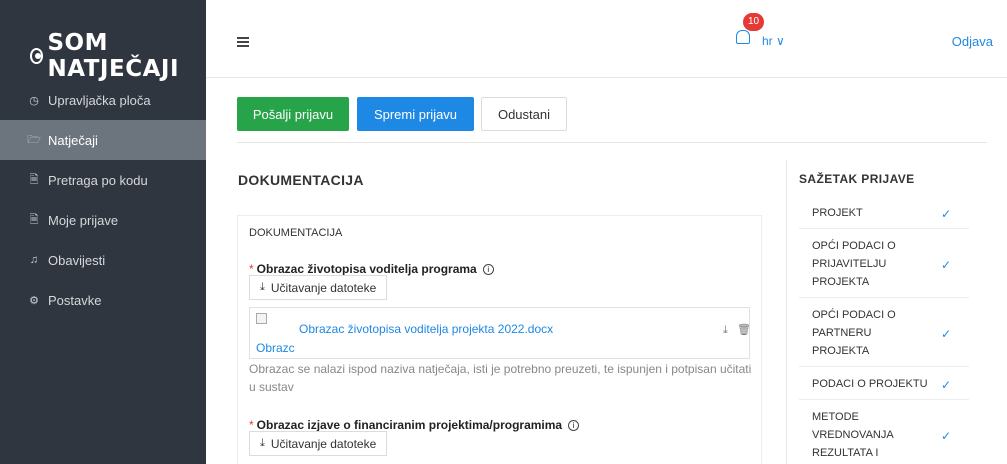  I want to click on section-title: DOKUMENTACIJA, so click(301, 180).